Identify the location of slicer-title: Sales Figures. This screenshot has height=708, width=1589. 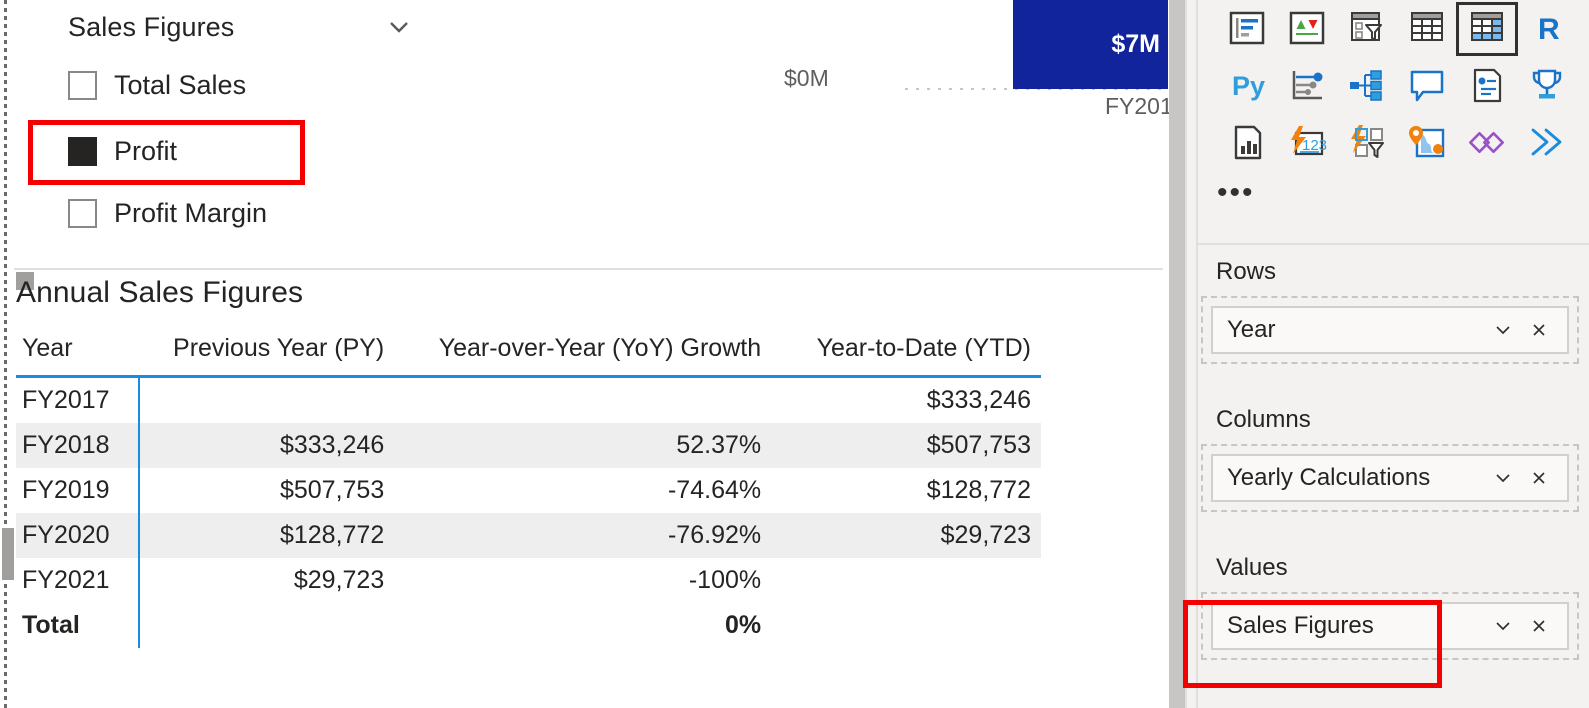
(151, 27).